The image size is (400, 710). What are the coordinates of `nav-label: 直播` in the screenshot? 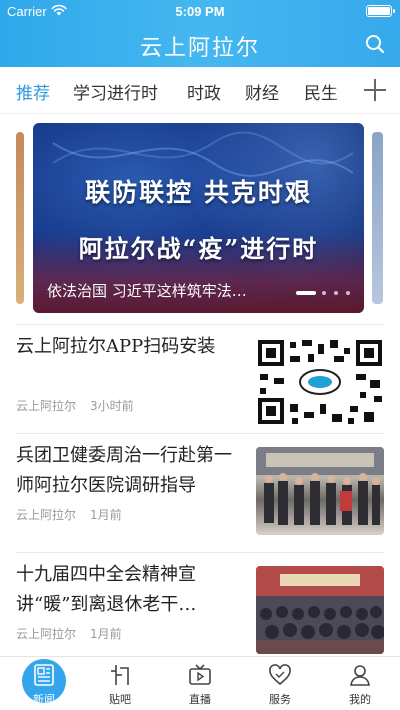 It's located at (200, 699).